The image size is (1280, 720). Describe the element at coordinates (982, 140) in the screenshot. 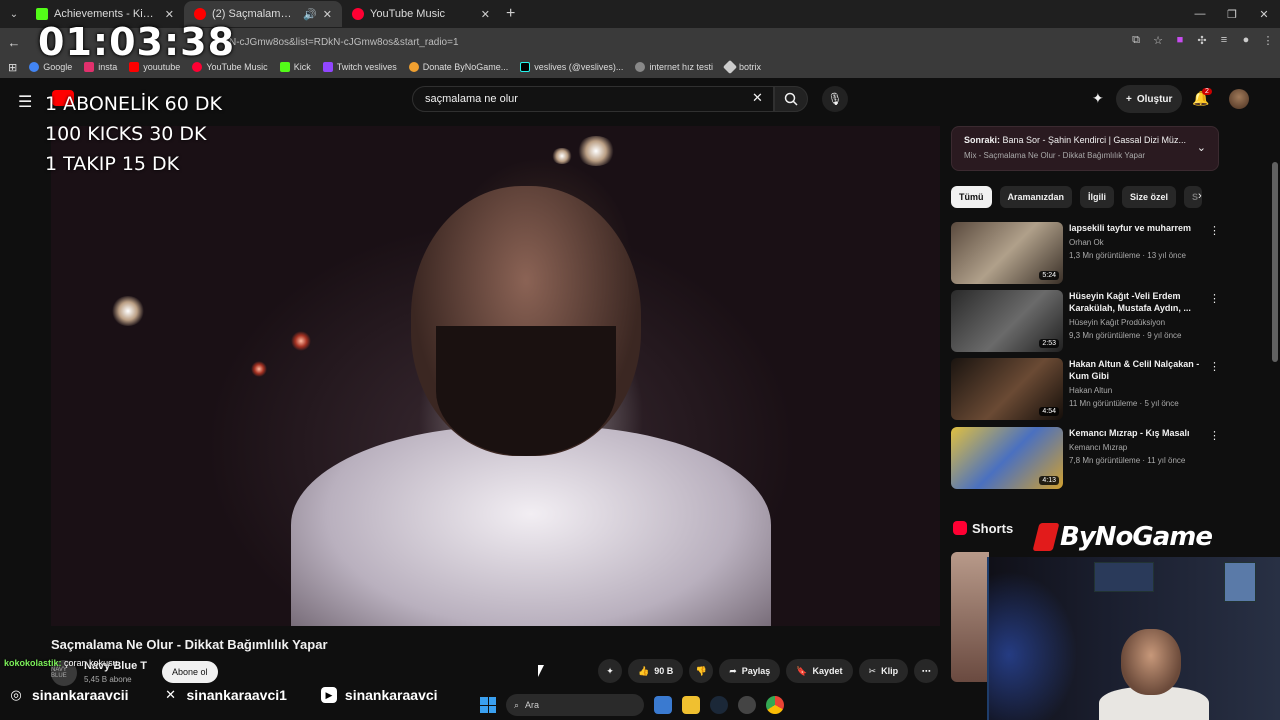

I see `up-next-prefix: Sonraki:` at that location.